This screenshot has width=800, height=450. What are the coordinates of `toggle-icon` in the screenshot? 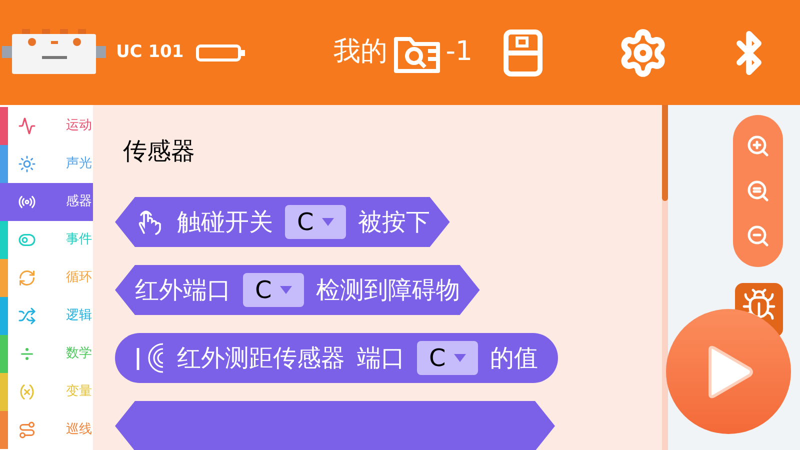 It's located at (27, 240).